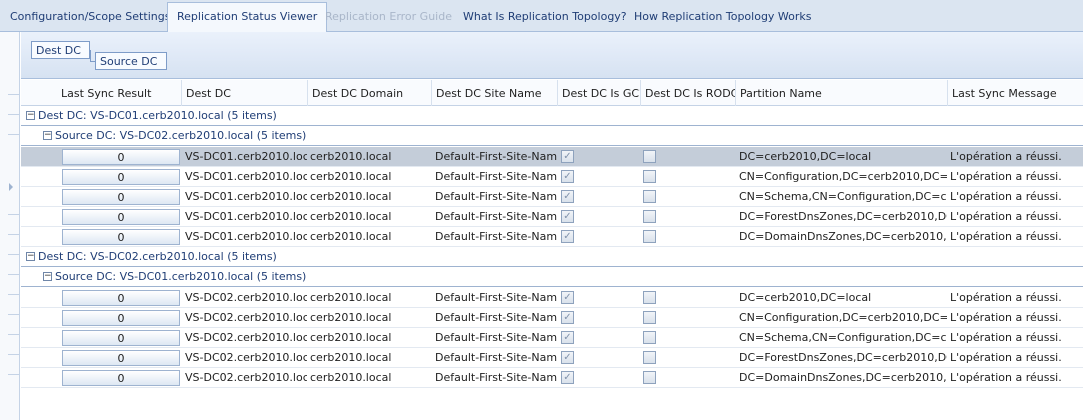 The width and height of the screenshot is (1083, 420). I want to click on tab-what-is-replication-topology: What Is Replication Topology?, so click(545, 17).